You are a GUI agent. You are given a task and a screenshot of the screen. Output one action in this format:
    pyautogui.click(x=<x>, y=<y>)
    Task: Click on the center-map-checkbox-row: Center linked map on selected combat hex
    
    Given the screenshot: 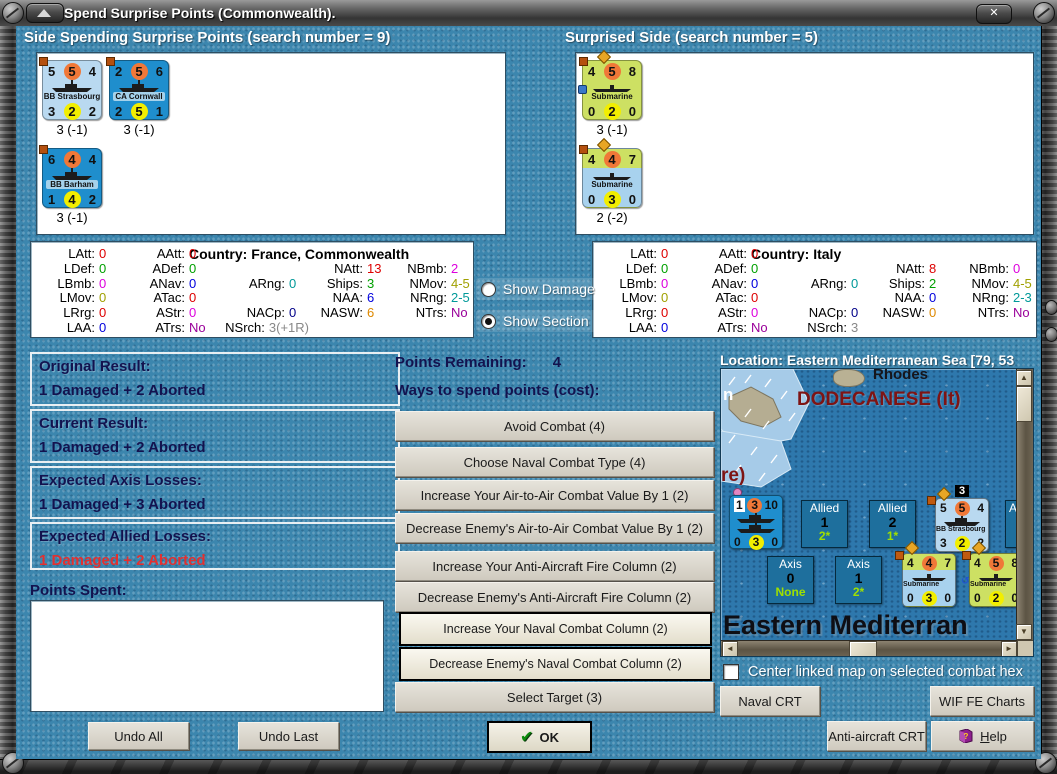 What is the action you would take?
    pyautogui.click(x=873, y=672)
    